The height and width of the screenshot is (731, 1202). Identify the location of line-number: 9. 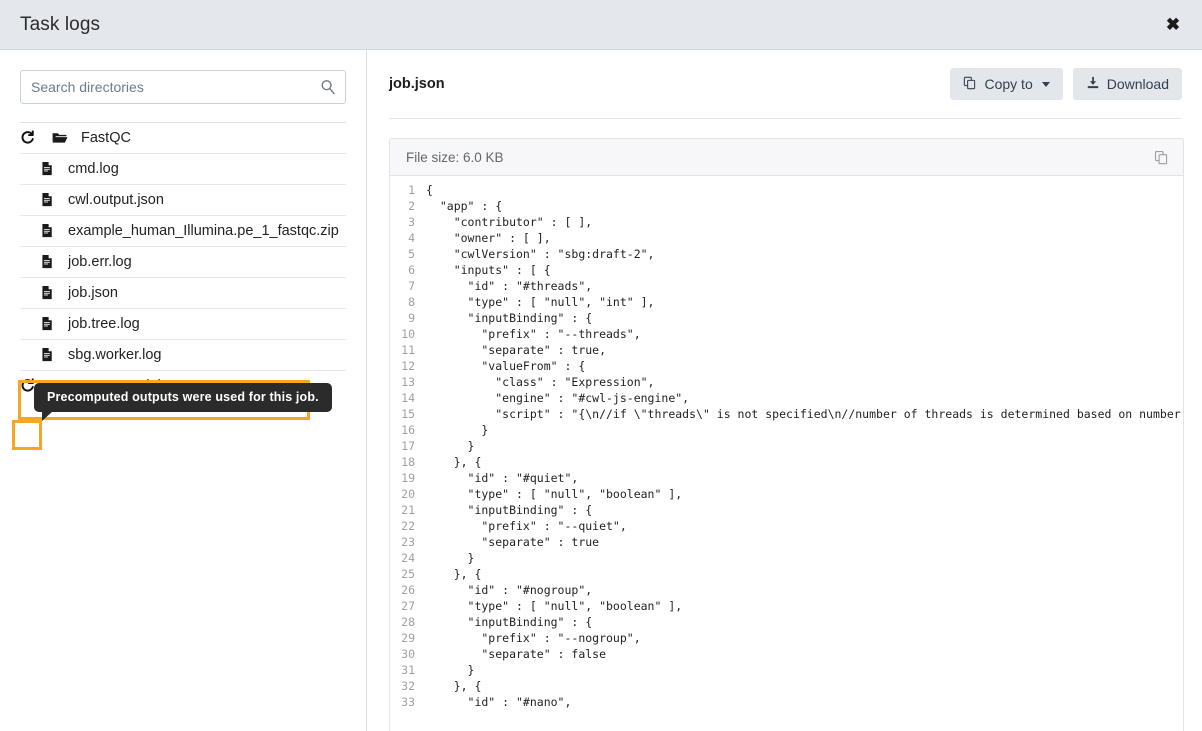
(411, 318).